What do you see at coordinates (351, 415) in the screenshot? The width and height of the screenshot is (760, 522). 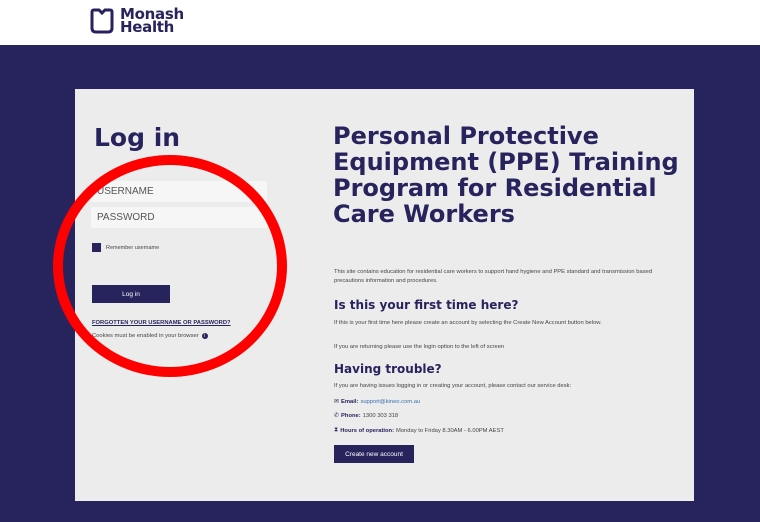 I see `phone-label: Phone:` at bounding box center [351, 415].